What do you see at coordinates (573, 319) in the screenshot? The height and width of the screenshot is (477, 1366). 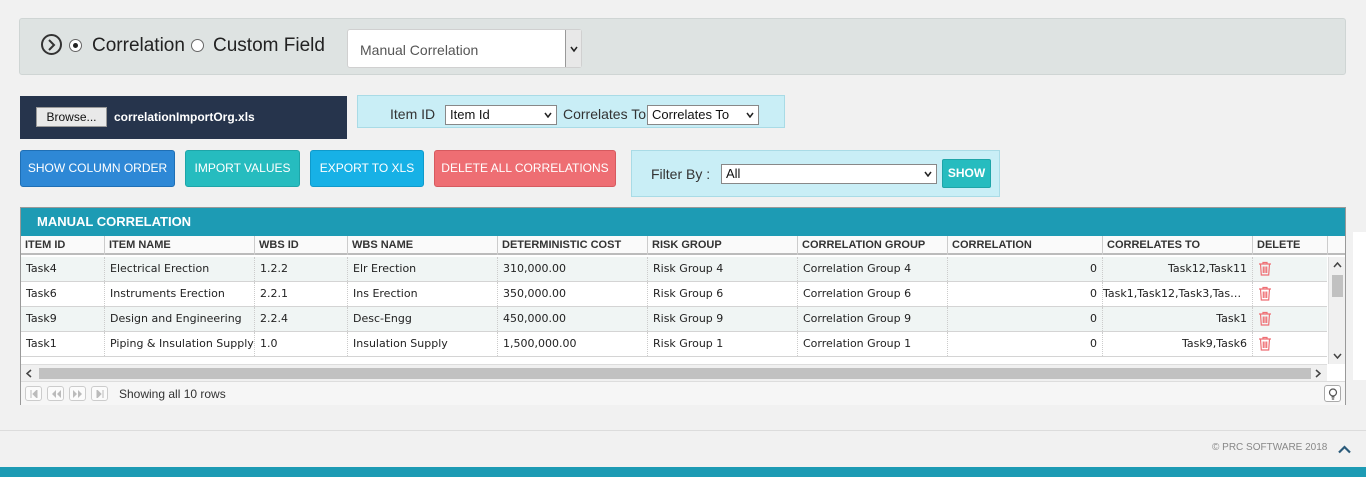 I see `table-cell: 450,000.00` at bounding box center [573, 319].